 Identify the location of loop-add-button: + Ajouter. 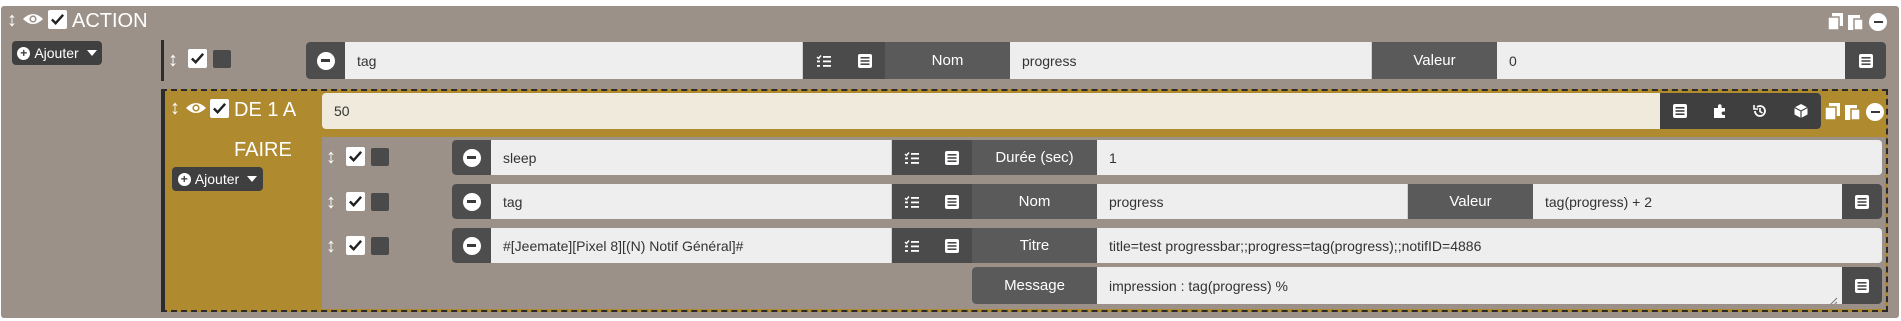
(217, 179).